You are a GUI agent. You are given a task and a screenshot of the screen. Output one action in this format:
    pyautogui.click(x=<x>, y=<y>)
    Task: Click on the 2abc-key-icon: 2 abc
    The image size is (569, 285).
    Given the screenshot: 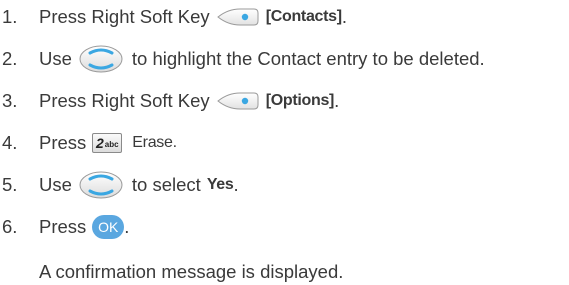 What is the action you would take?
    pyautogui.click(x=107, y=143)
    